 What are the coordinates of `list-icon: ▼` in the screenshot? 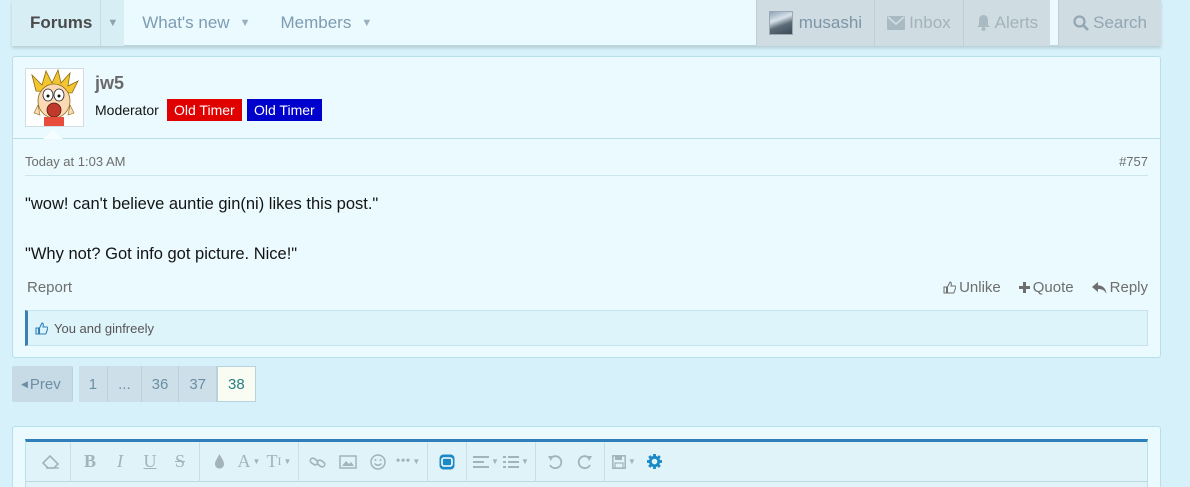 It's located at (516, 462).